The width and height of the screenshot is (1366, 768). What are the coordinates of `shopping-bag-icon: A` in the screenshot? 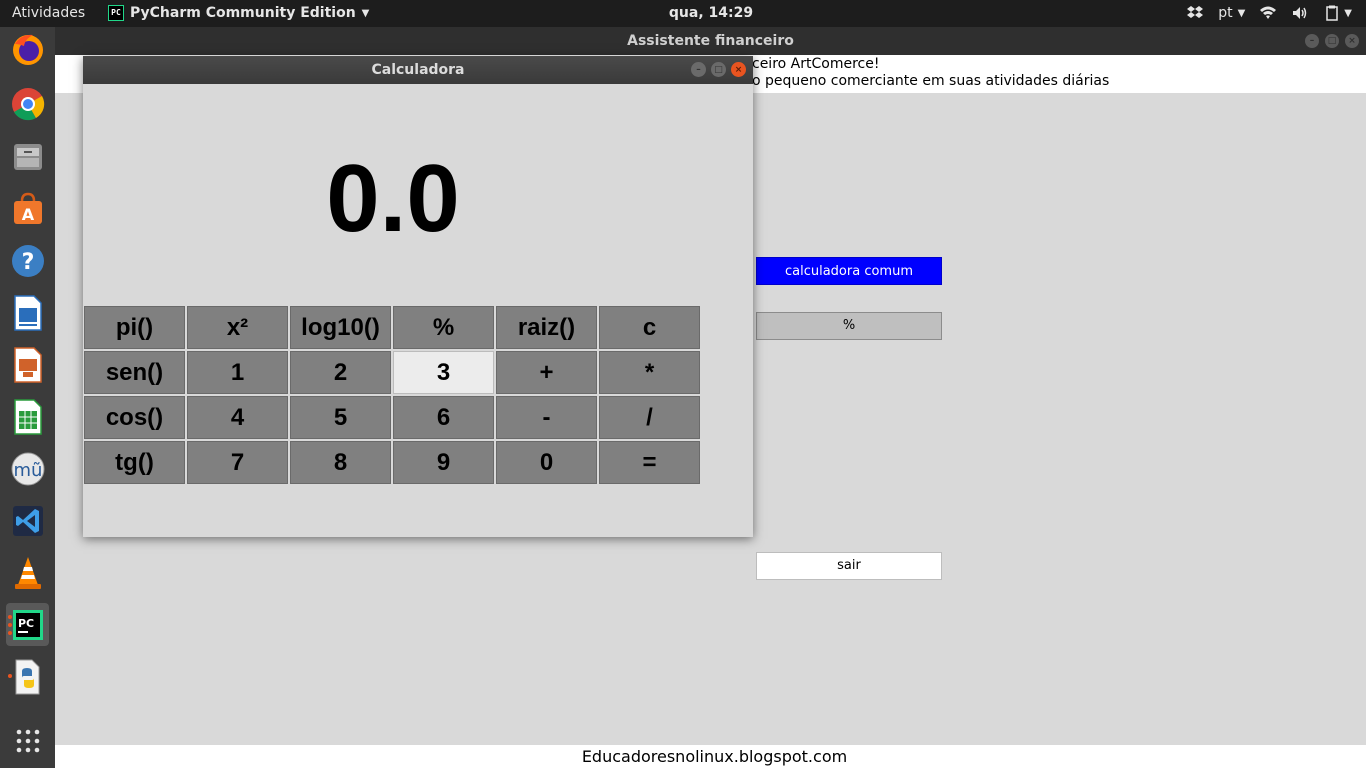 It's located at (27, 208).